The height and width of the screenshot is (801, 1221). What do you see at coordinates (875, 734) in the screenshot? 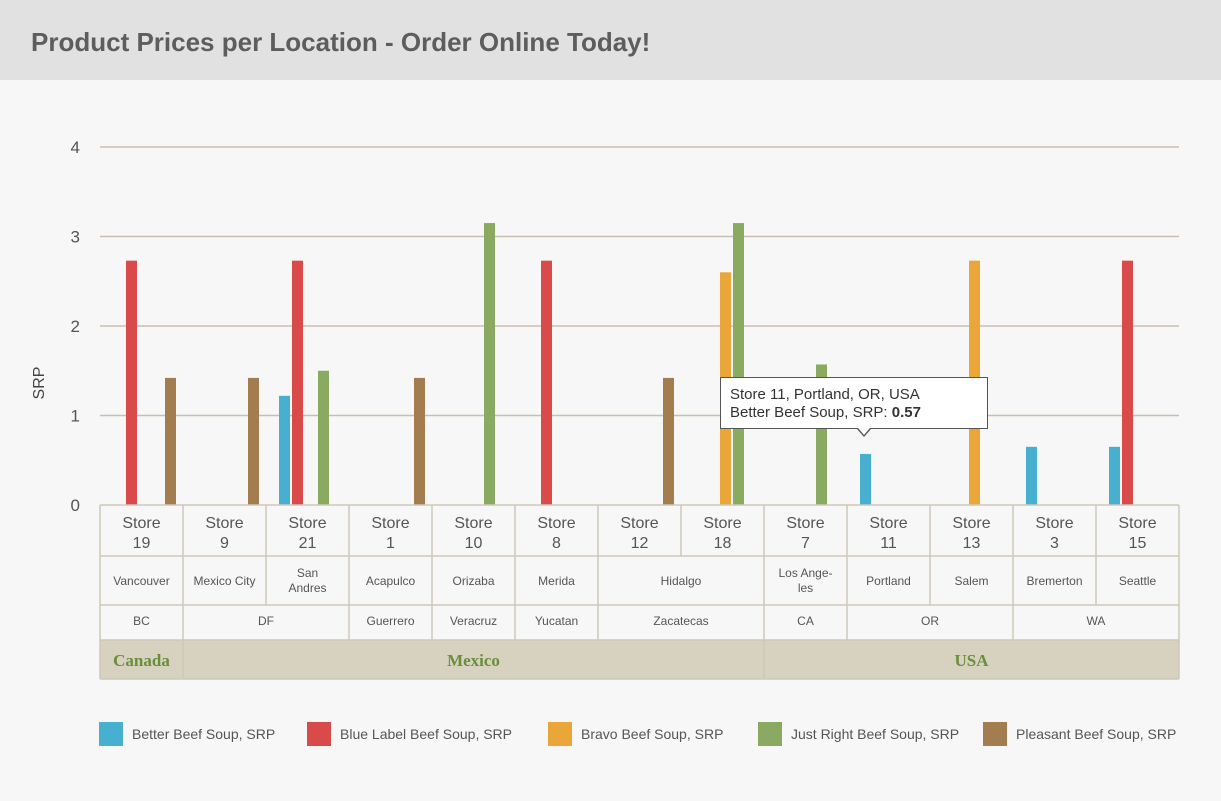
I see `legend-label: Just Right Beef Soup, SRP` at bounding box center [875, 734].